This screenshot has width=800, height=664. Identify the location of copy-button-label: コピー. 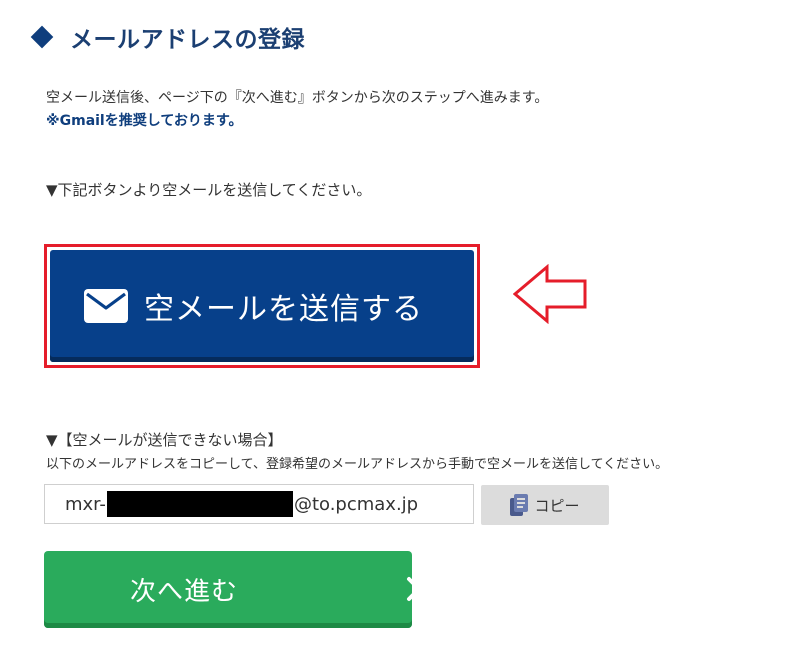
(557, 505).